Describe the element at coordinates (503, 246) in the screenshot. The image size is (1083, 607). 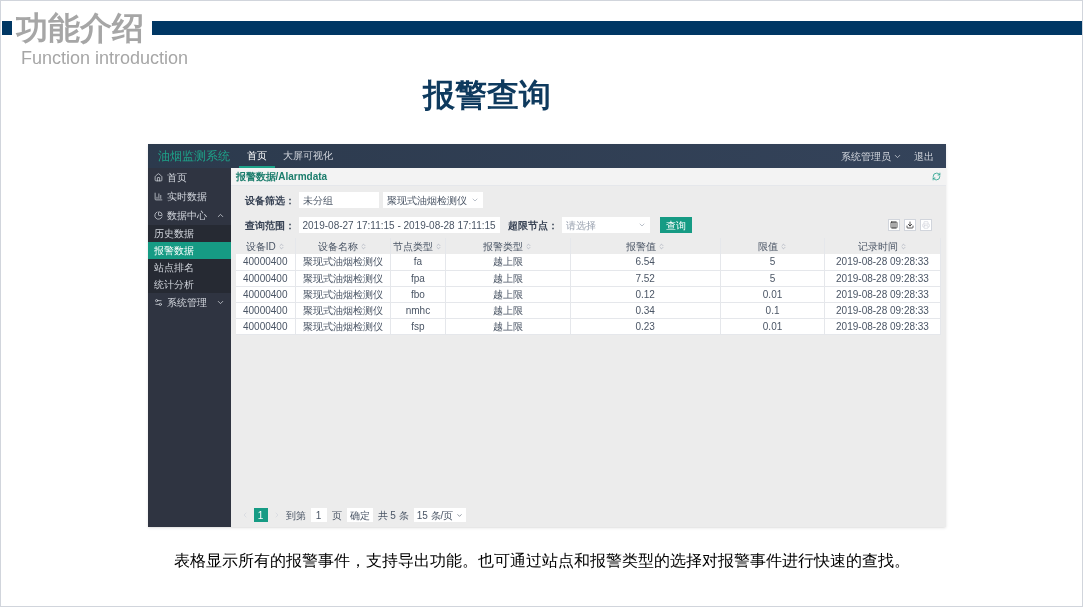
I see `column-header: 报警类型` at that location.